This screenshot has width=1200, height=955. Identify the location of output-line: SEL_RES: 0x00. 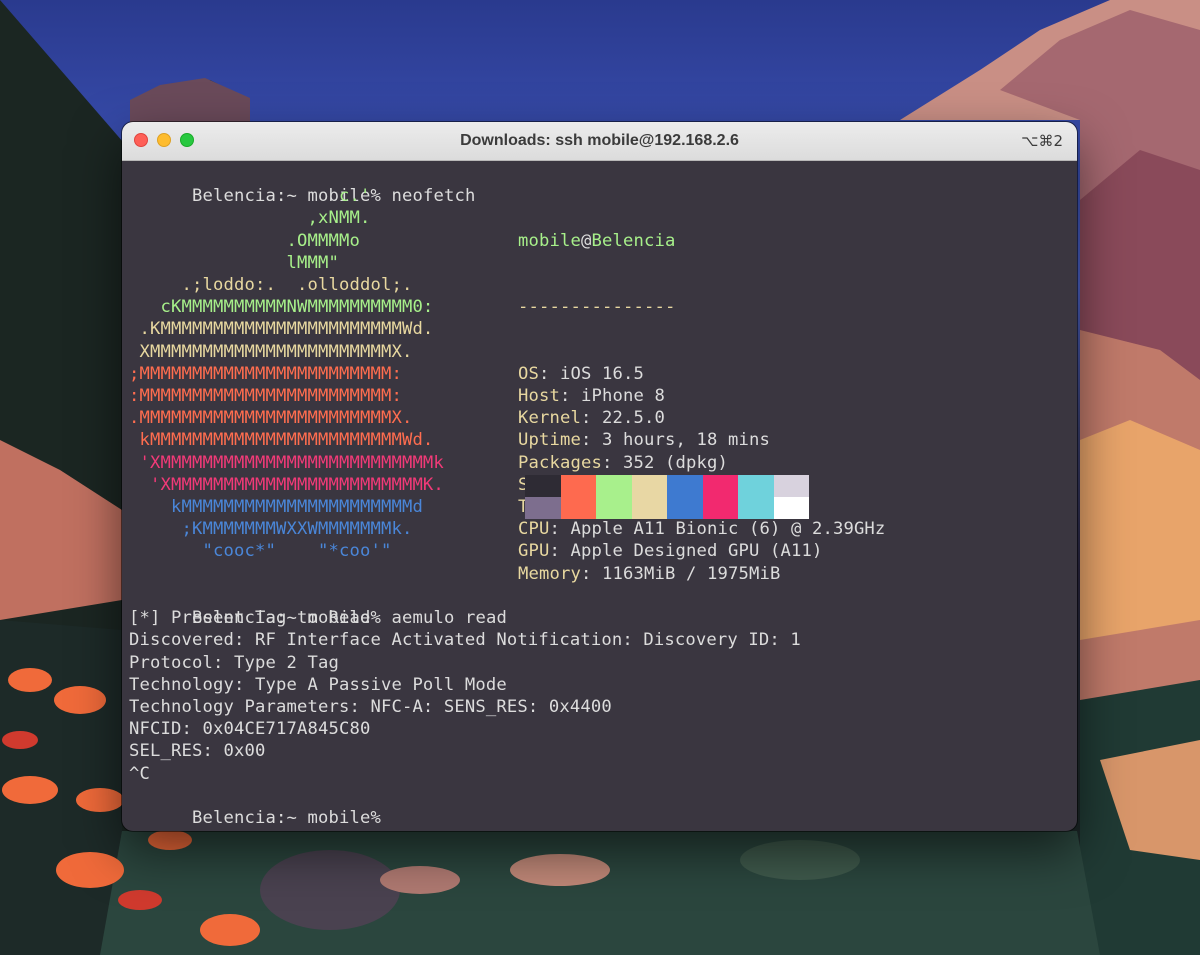
(197, 751).